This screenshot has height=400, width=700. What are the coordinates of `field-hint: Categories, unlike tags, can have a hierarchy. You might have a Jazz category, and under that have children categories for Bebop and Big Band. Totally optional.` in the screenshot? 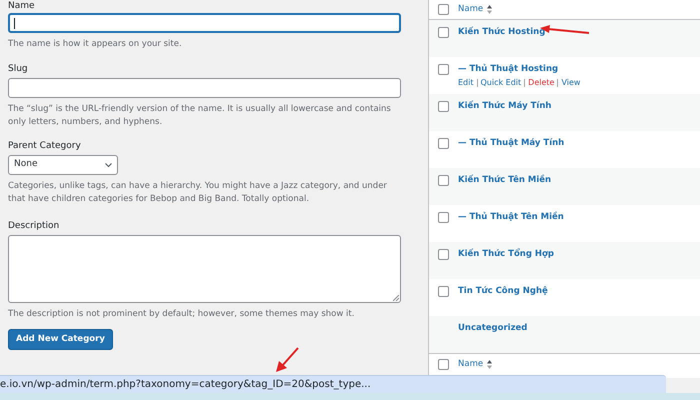 It's located at (198, 193).